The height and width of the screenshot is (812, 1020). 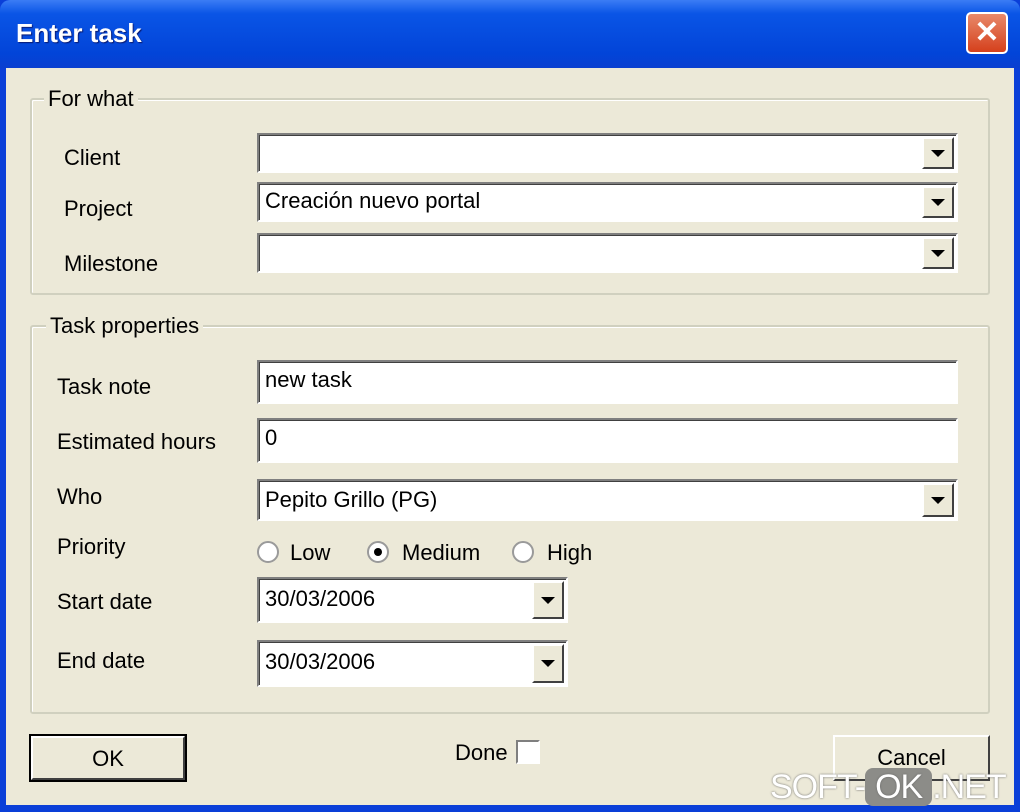 I want to click on who-label: Who, so click(x=80, y=496).